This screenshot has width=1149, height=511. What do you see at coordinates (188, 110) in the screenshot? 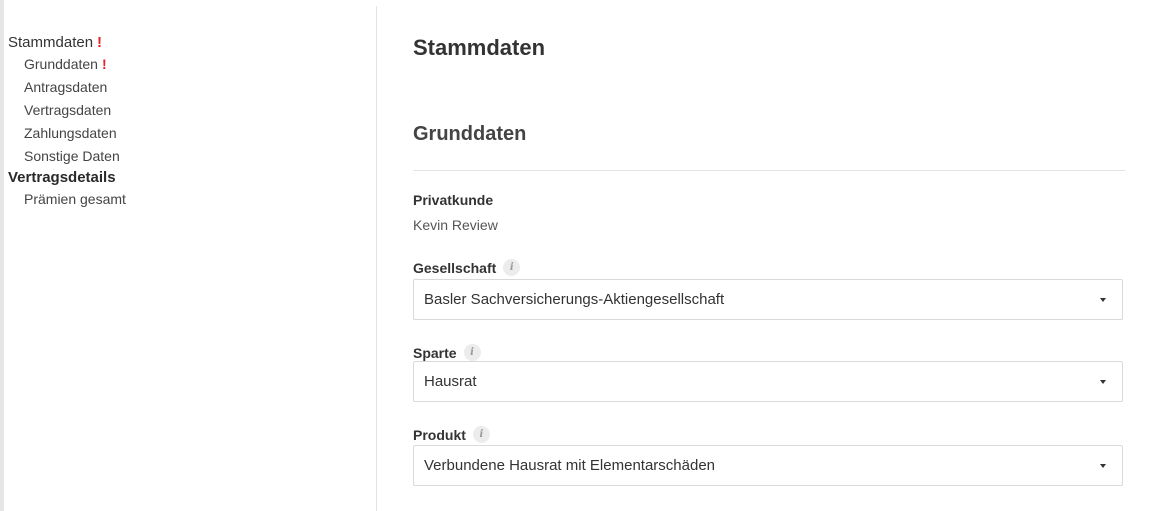
I see `sidebar-item-vertragsdaten: Vertragsdaten` at bounding box center [188, 110].